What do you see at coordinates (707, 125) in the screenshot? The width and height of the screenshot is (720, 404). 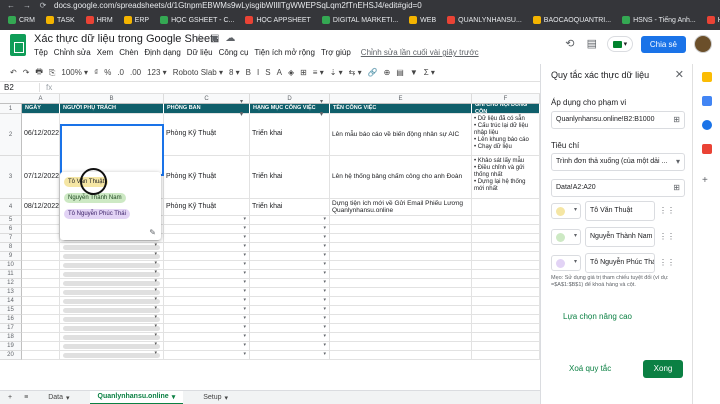 I see `contacts-icon` at bounding box center [707, 125].